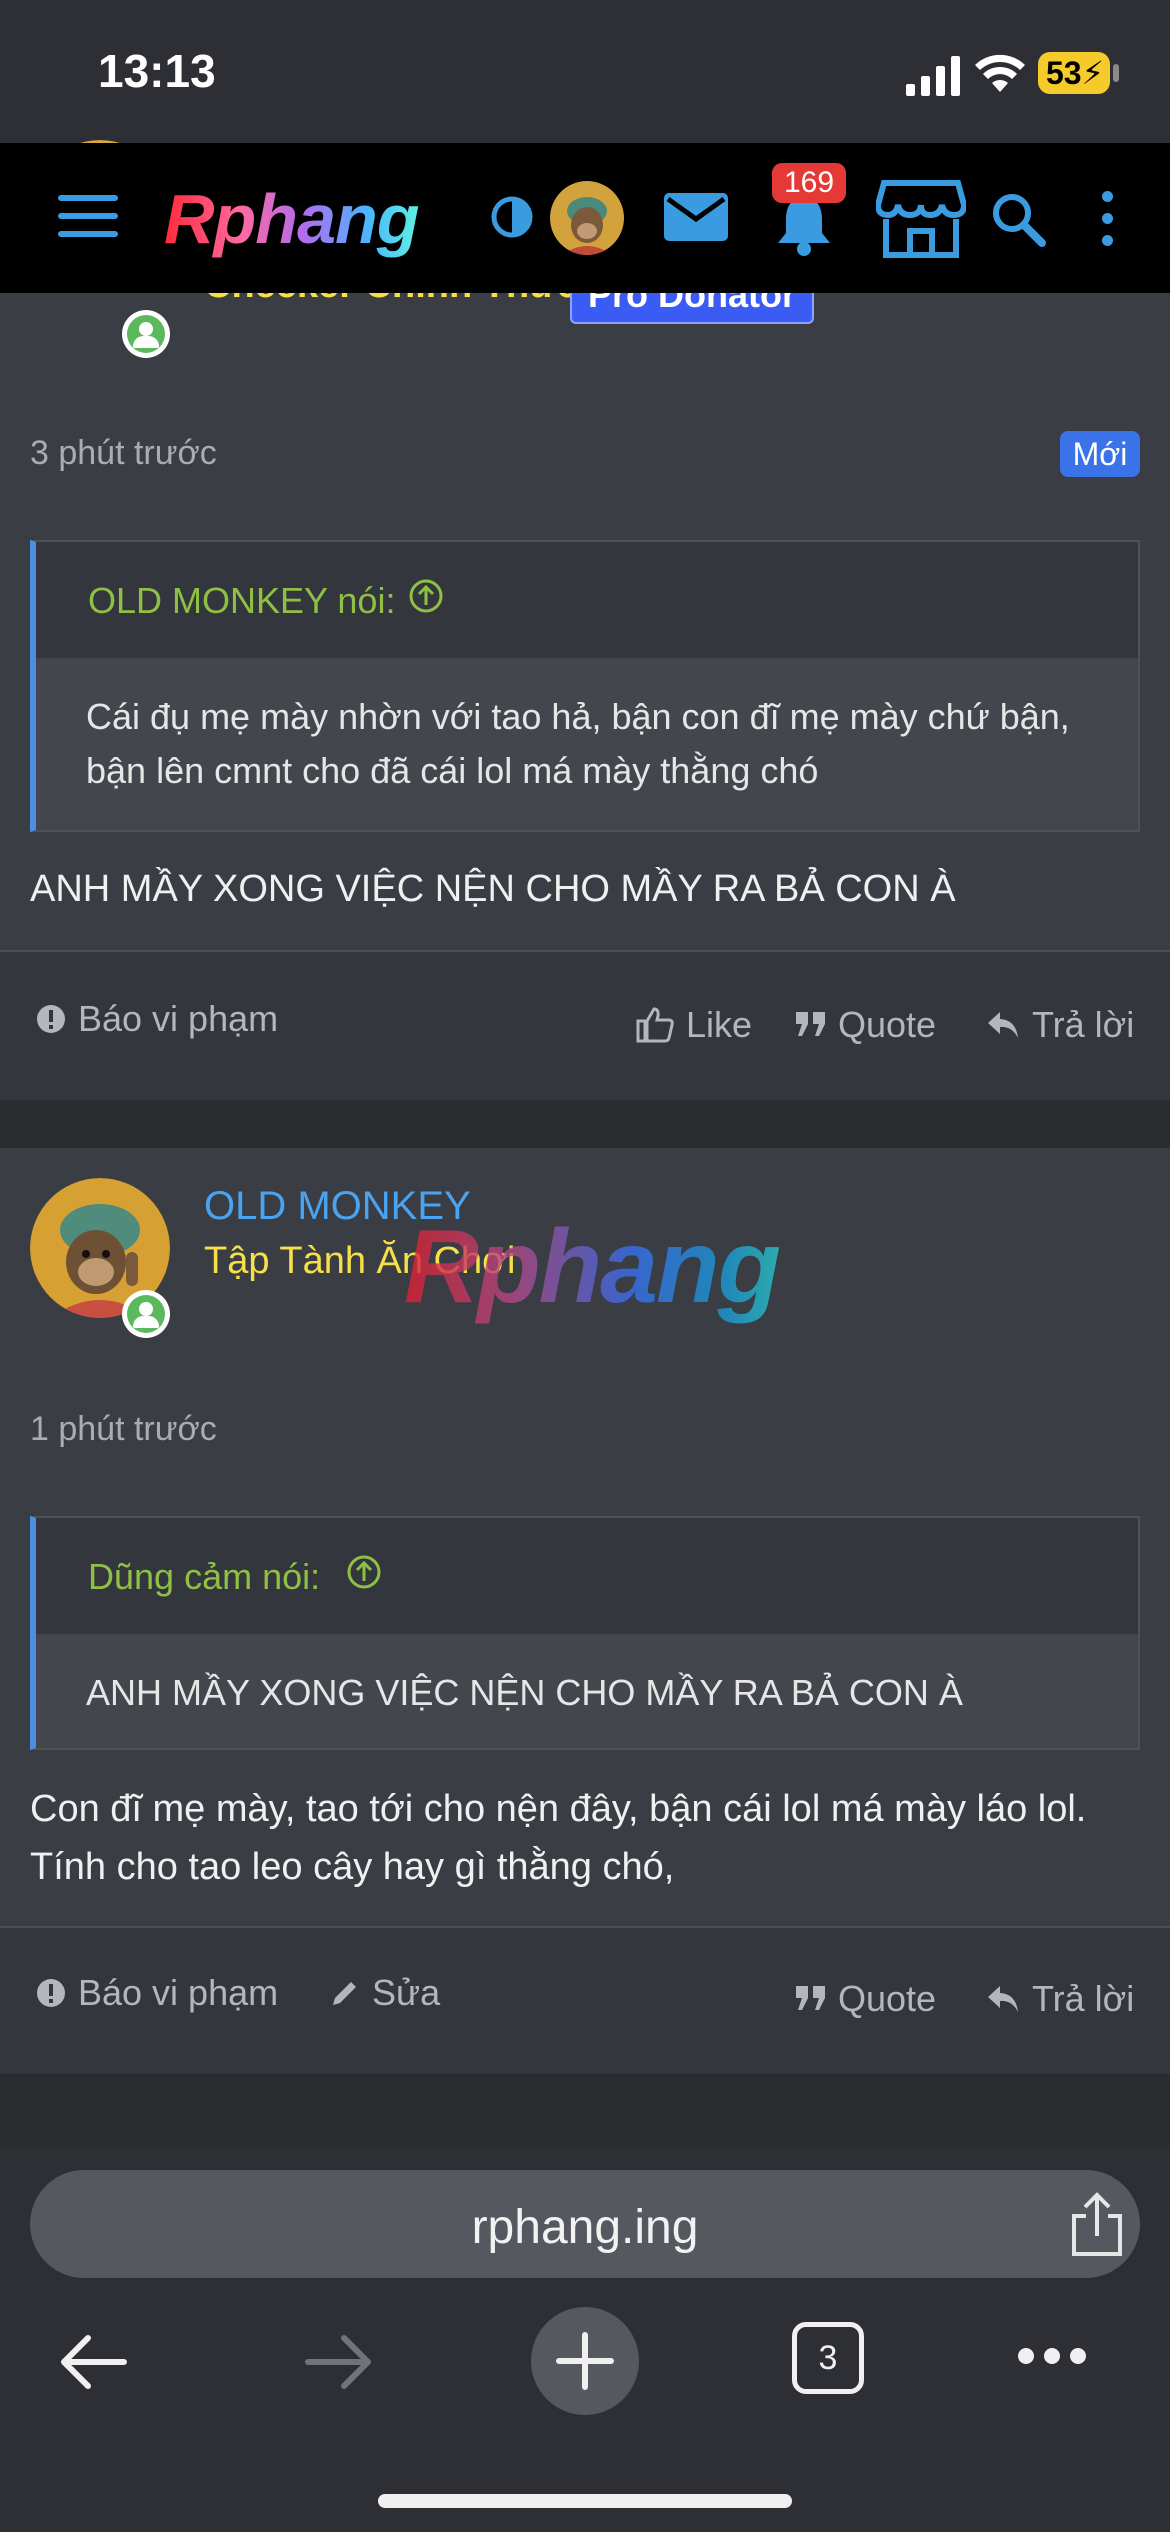 The height and width of the screenshot is (2532, 1170). Describe the element at coordinates (933, 76) in the screenshot. I see `cellular-signal-icon` at that location.